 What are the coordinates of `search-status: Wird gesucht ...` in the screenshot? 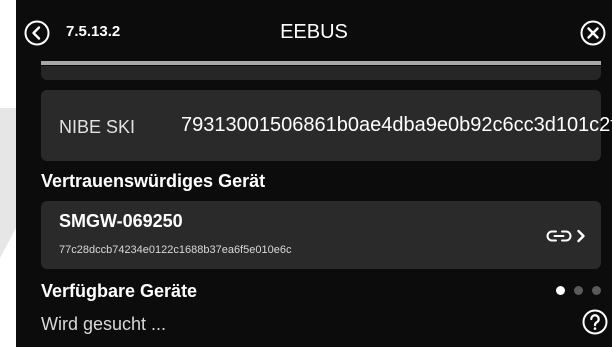 It's located at (104, 324).